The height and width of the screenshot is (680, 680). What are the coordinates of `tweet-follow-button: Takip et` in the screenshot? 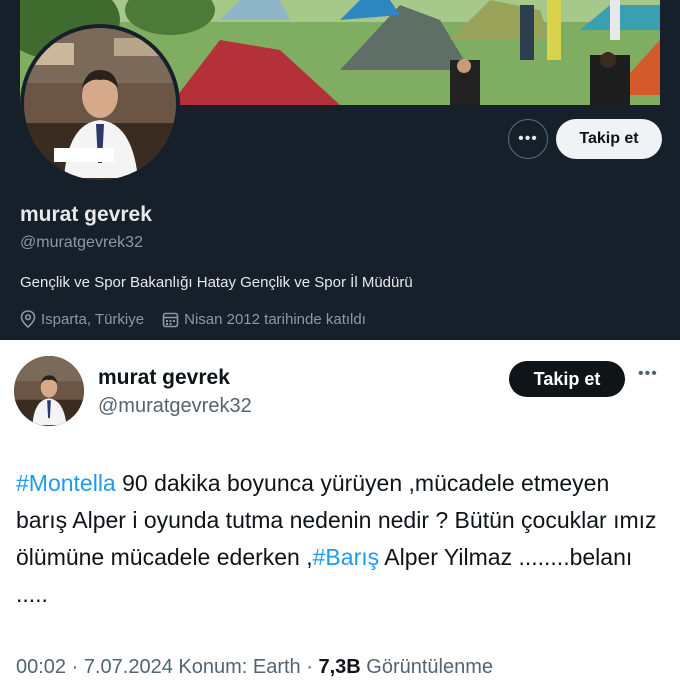 It's located at (567, 379).